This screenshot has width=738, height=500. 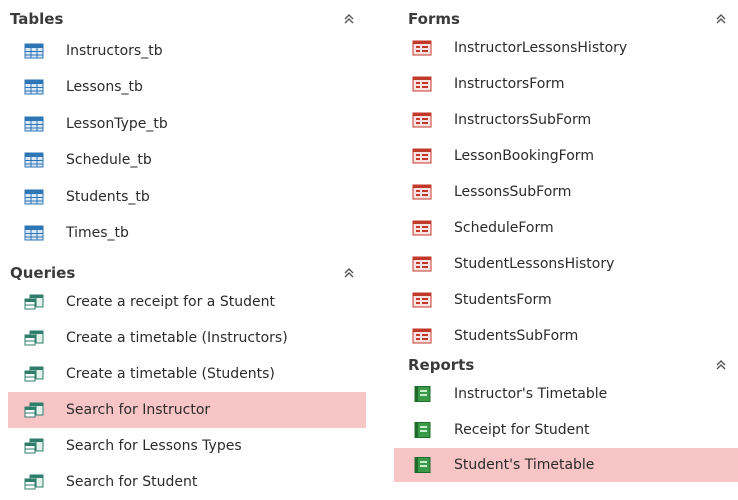 I want to click on queries-group-title: Queries, so click(x=43, y=273).